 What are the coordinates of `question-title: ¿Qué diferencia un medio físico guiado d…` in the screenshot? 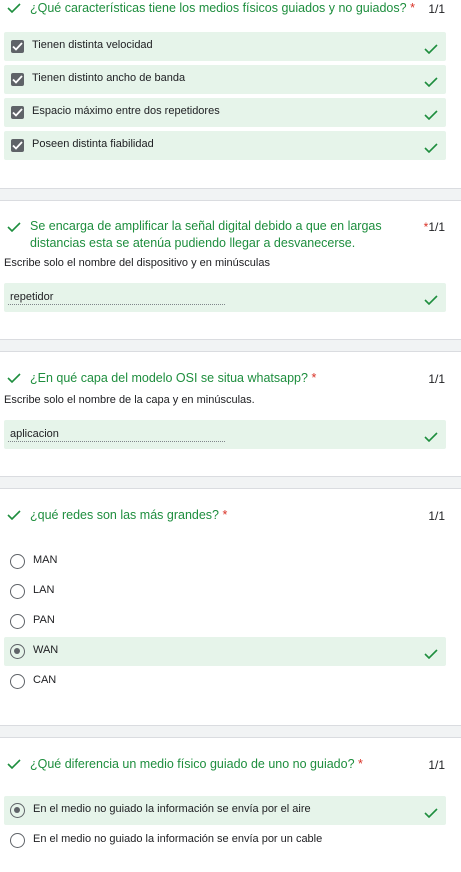 It's located at (196, 764).